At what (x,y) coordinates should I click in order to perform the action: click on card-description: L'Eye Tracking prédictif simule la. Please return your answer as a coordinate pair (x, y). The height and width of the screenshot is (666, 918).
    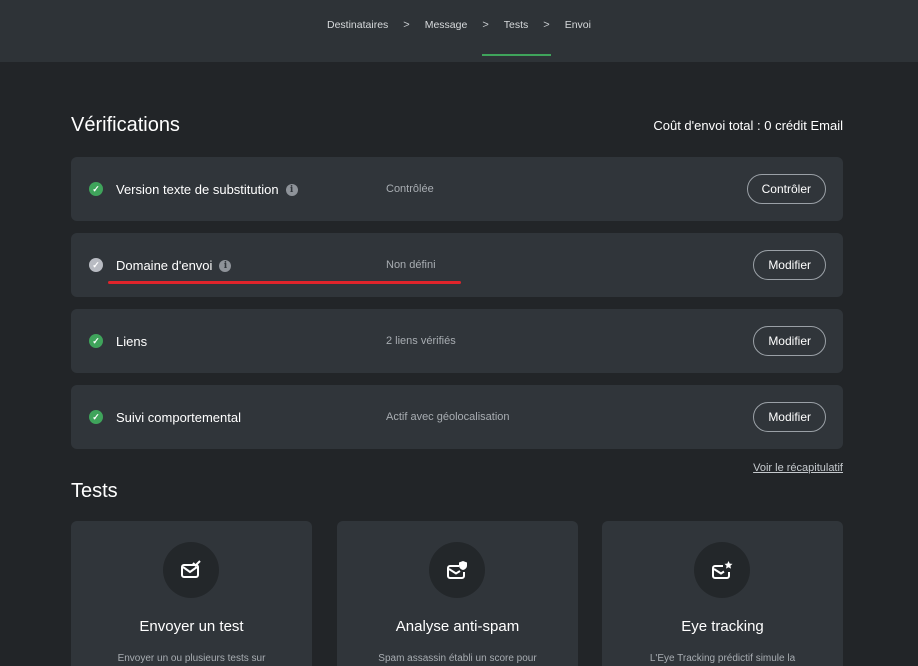
    Looking at the image, I should click on (722, 658).